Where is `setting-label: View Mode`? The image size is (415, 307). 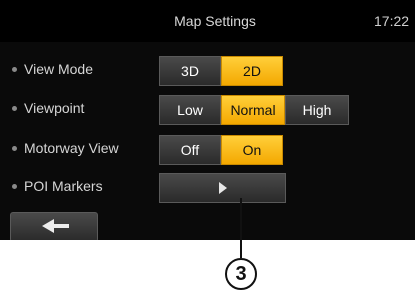
setting-label: View Mode is located at coordinates (59, 69).